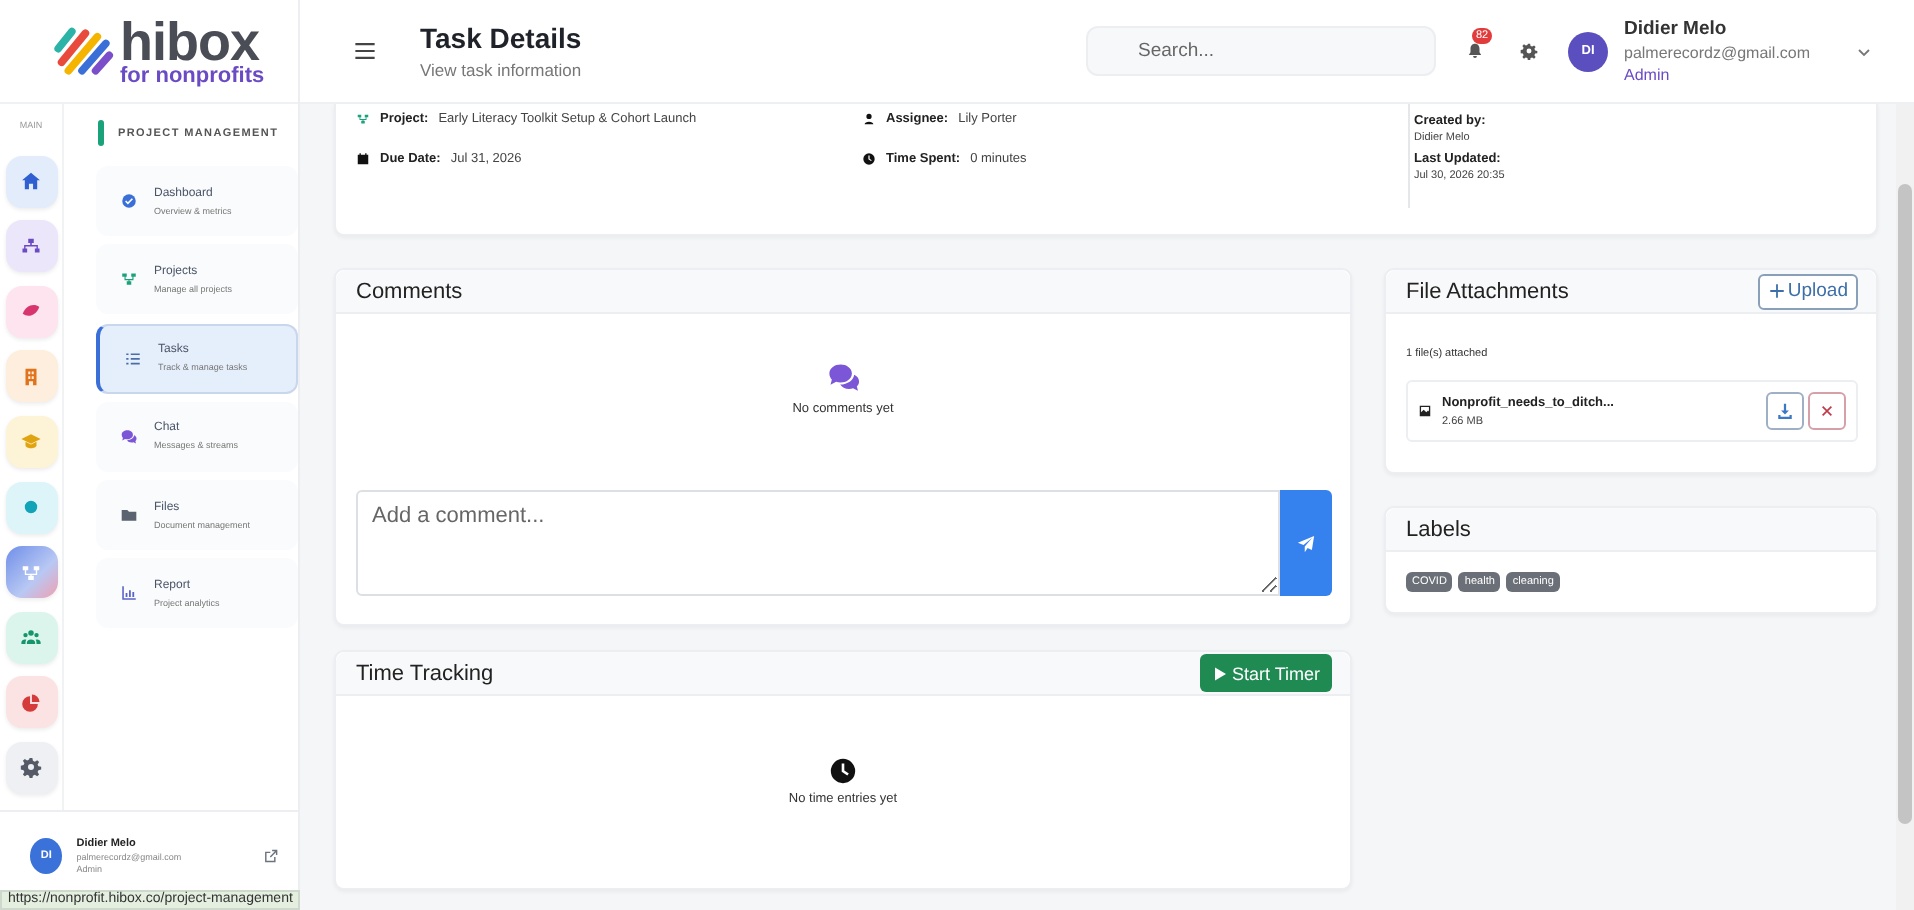  I want to click on download-icon, so click(1785, 411).